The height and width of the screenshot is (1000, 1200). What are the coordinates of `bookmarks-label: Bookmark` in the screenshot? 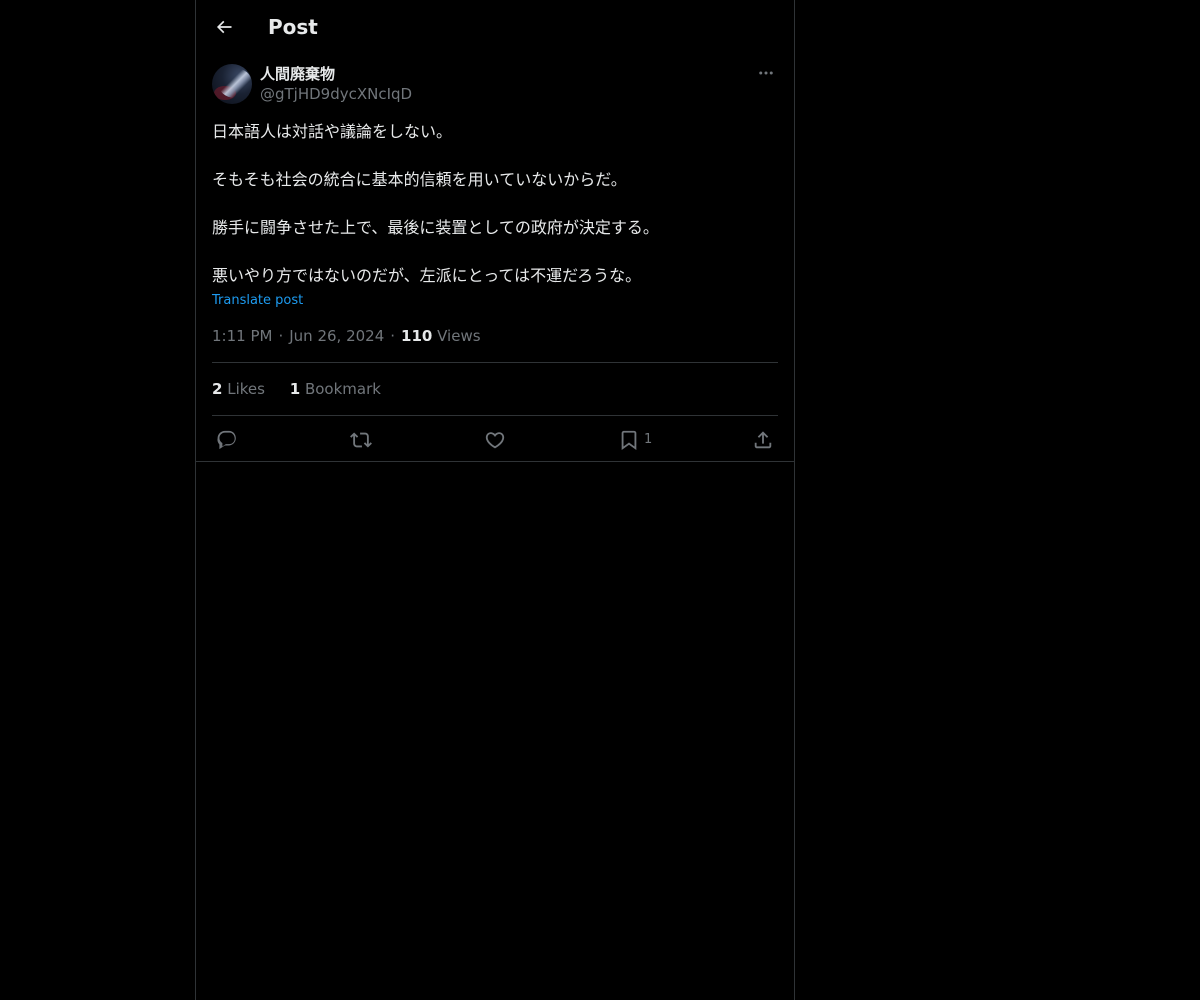 It's located at (342, 389).